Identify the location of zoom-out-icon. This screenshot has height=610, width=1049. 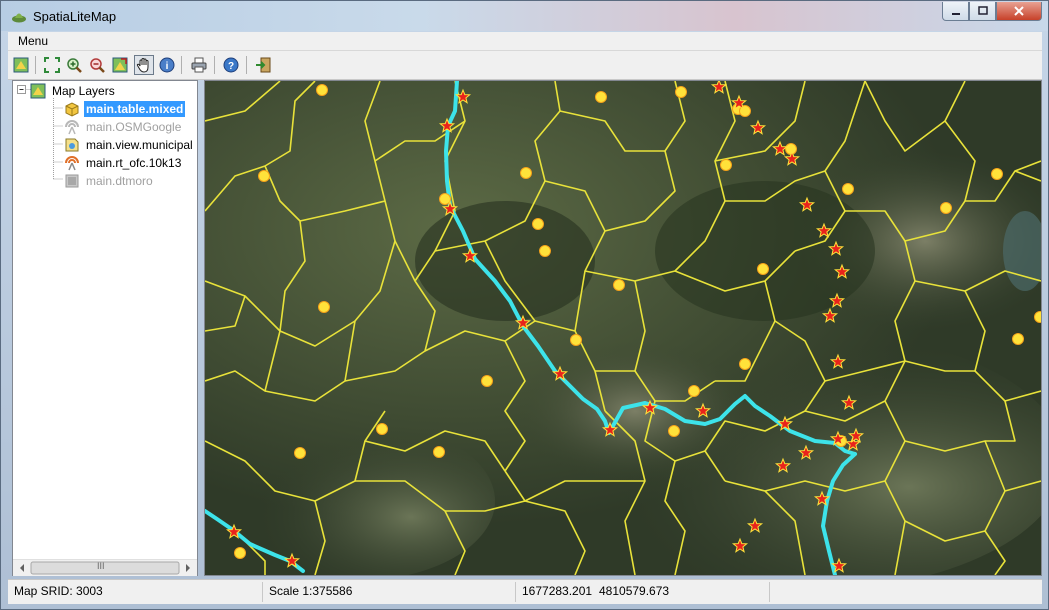
(97, 65).